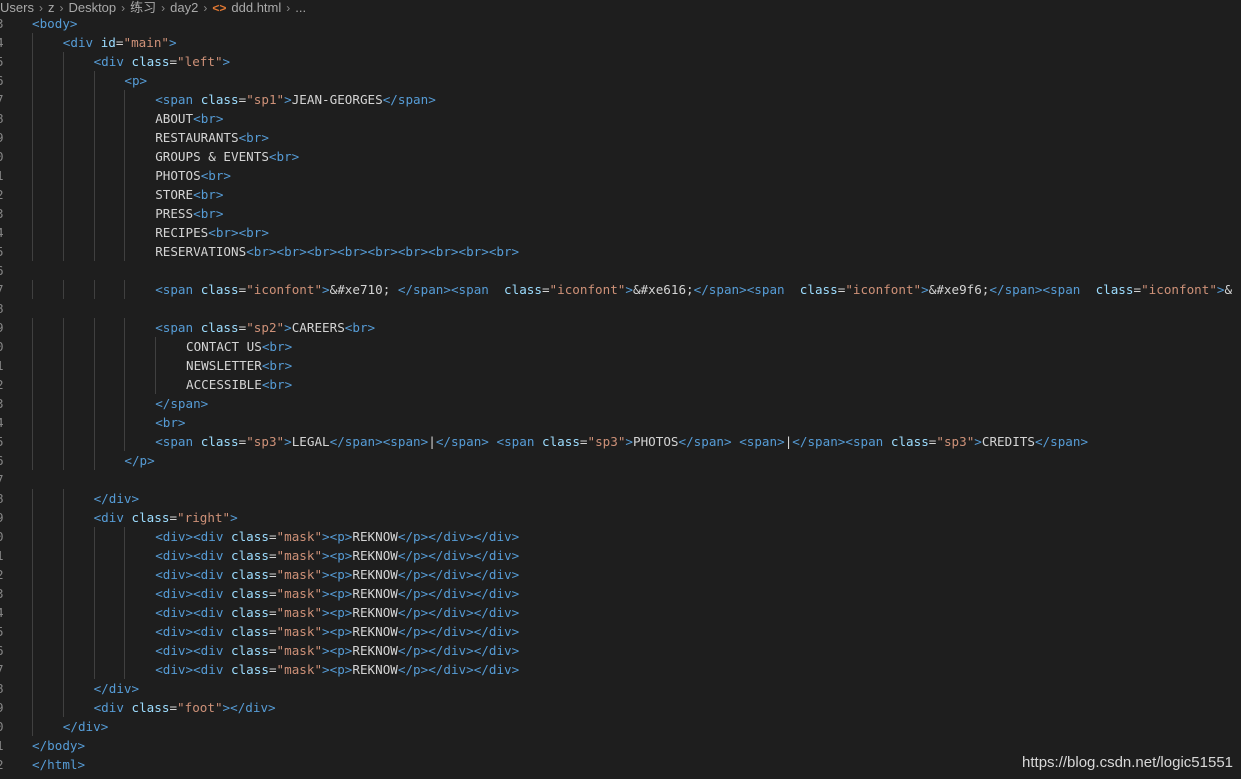  Describe the element at coordinates (197, 137) in the screenshot. I see `code-token: RESTAURANTS` at that location.